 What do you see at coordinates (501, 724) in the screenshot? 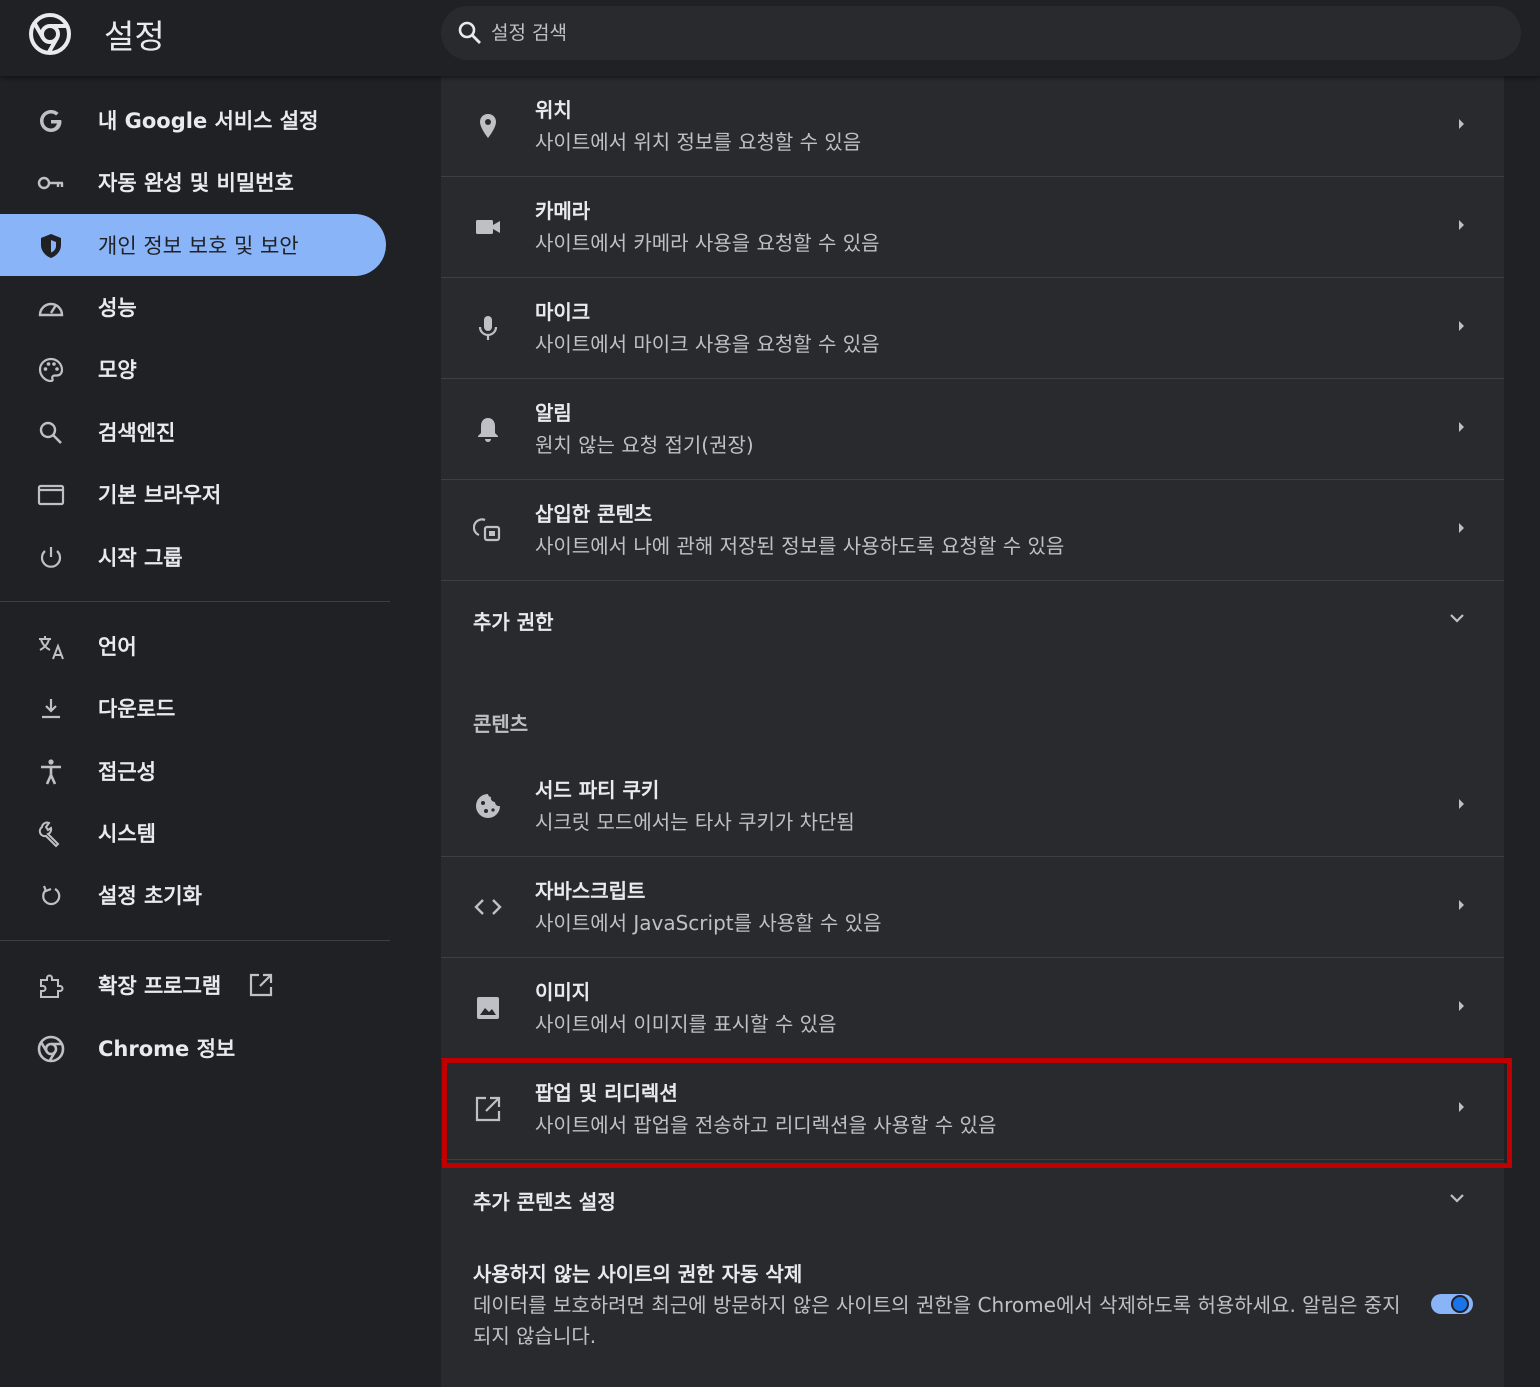
I see `content-section-label: 콘텐츠` at bounding box center [501, 724].